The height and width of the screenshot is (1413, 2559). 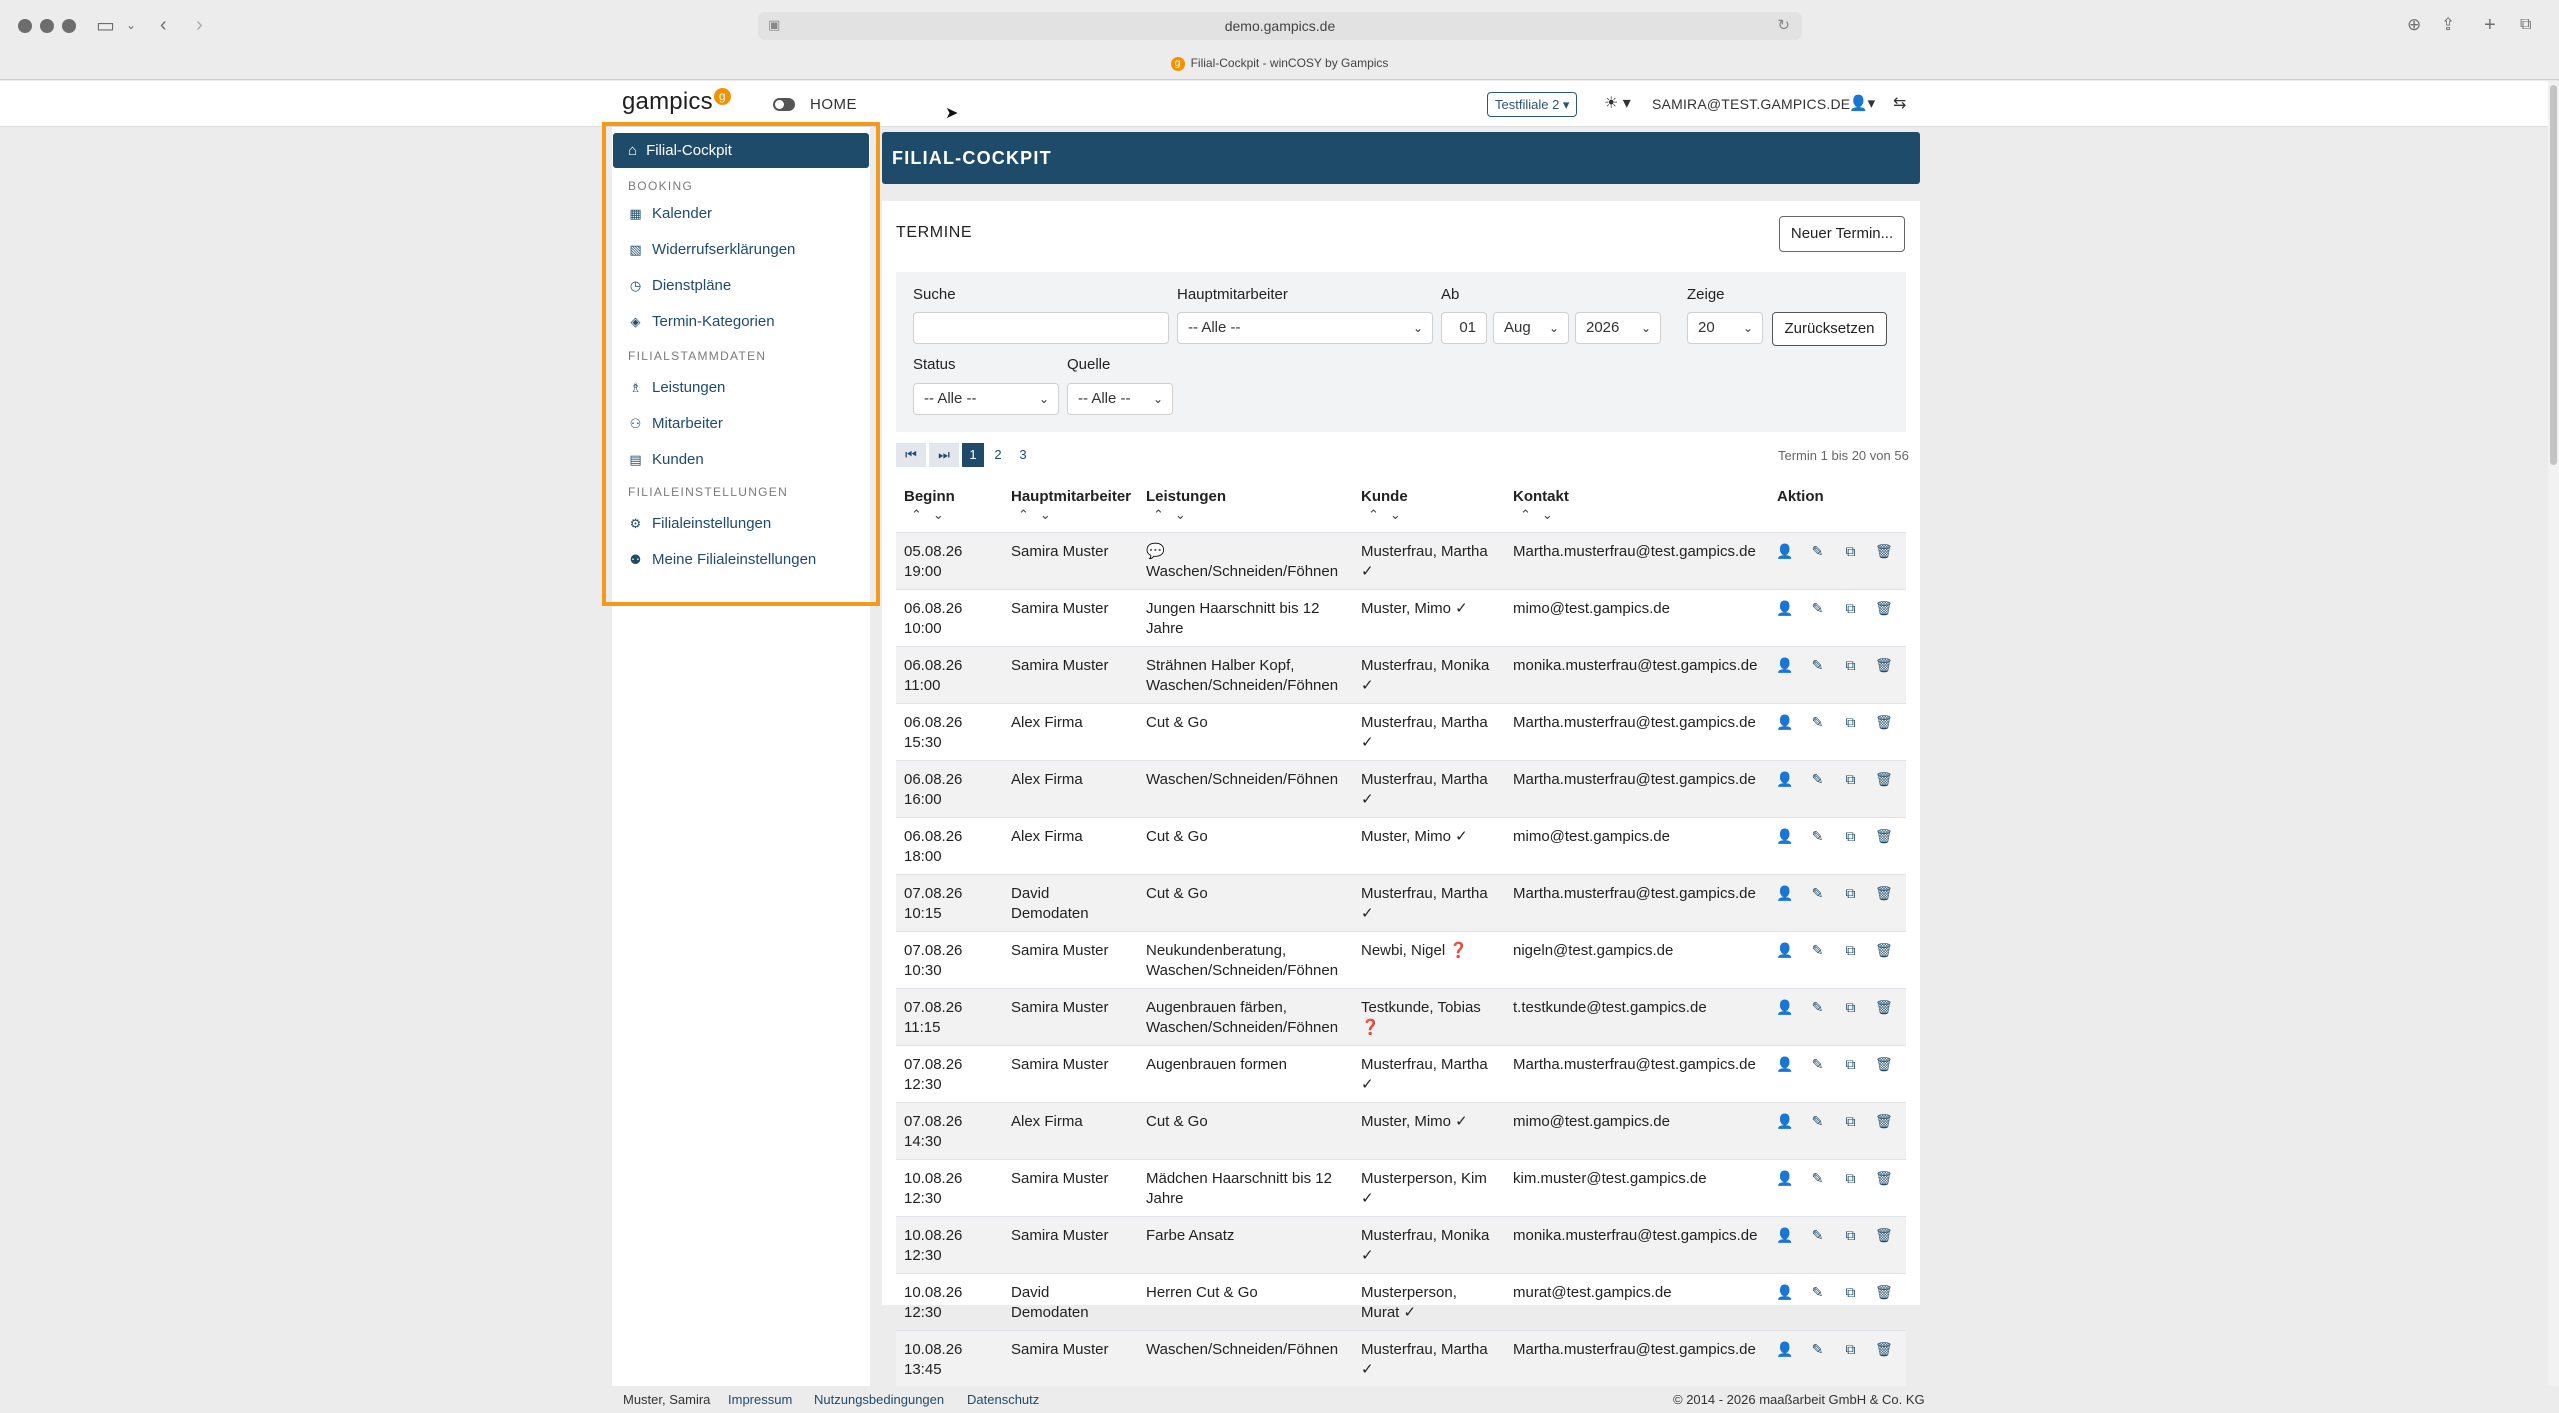 I want to click on sort-leistungen-icon: ⌃⌄, so click(x=1175, y=515).